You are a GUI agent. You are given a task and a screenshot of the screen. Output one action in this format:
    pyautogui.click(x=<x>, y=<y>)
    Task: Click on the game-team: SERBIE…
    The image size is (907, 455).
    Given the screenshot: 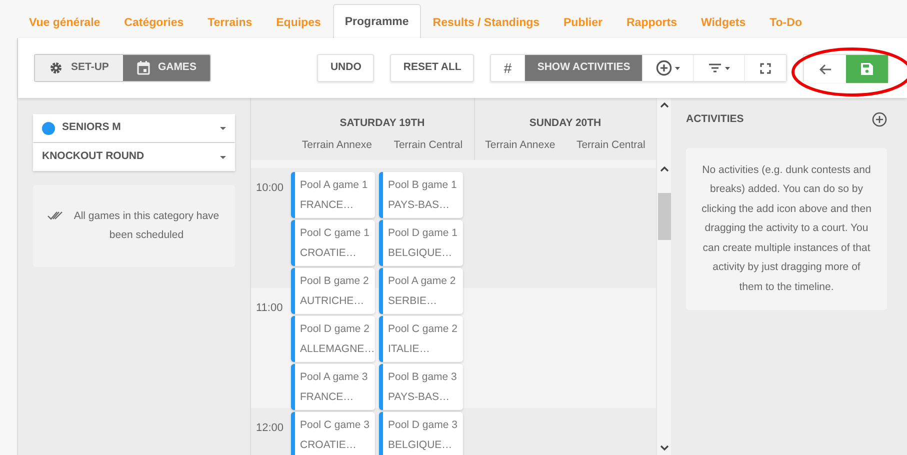 What is the action you would take?
    pyautogui.click(x=413, y=301)
    